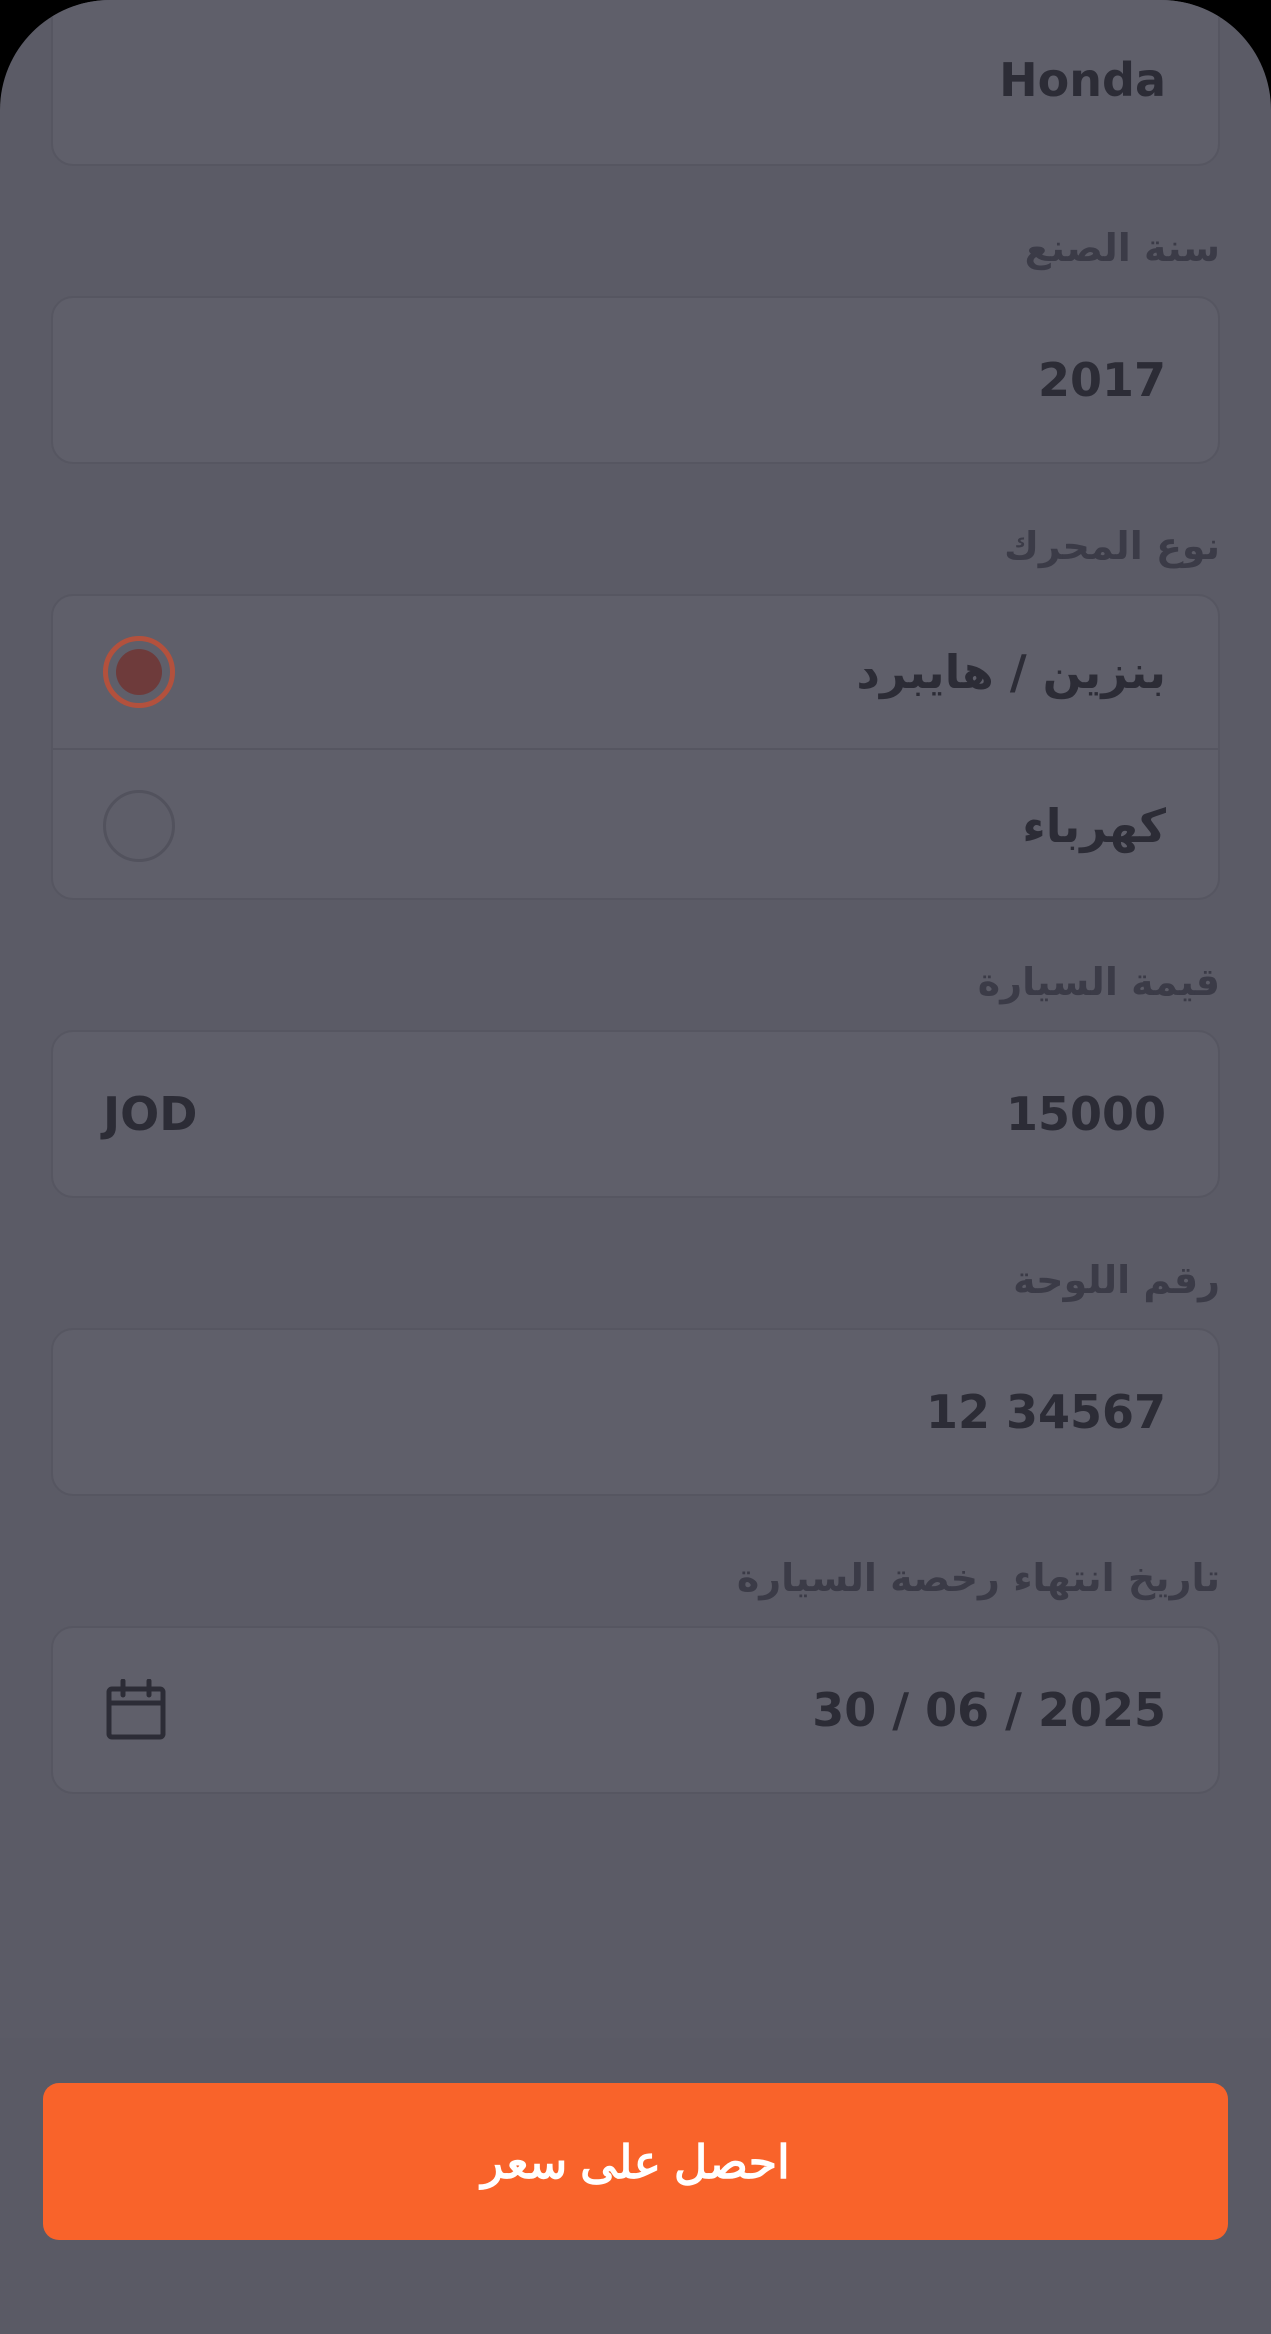 The width and height of the screenshot is (1271, 2334). I want to click on car-value-field: 15000 JOD, so click(635, 1114).